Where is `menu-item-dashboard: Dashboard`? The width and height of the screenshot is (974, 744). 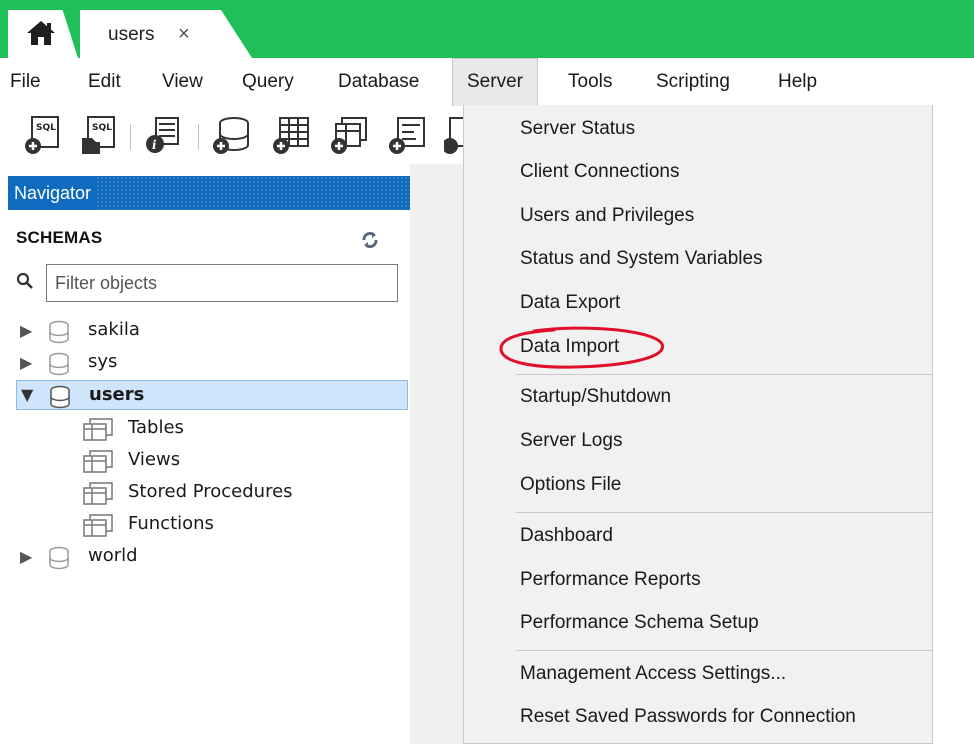
menu-item-dashboard: Dashboard is located at coordinates (566, 536).